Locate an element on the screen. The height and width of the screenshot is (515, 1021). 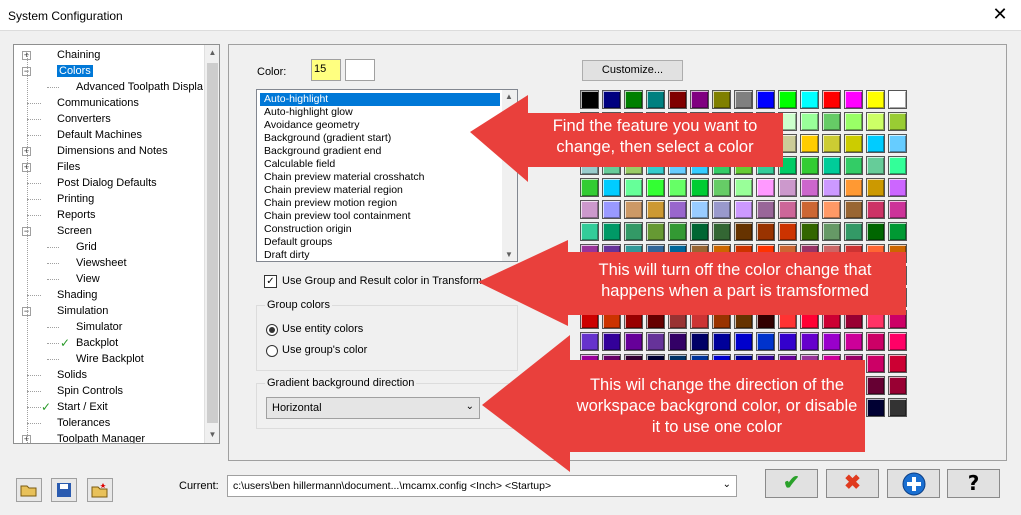
apply-button is located at coordinates (913, 483).